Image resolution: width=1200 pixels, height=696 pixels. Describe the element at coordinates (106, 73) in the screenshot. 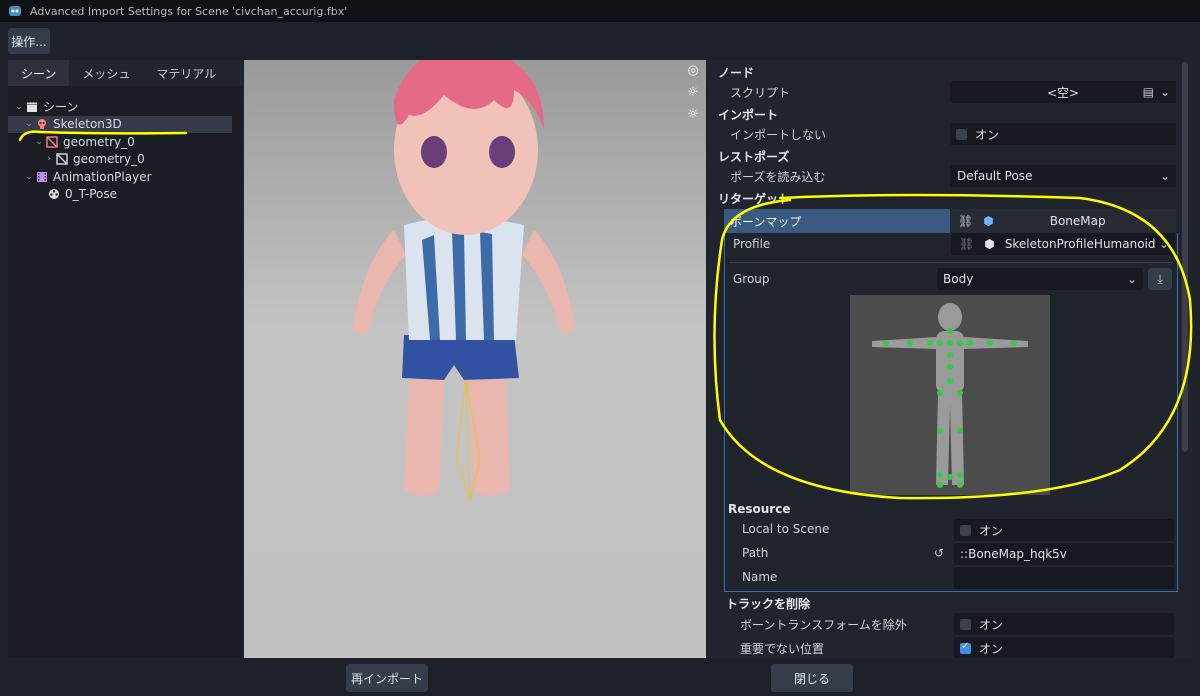

I see `tab-meshes: メッシュ` at that location.